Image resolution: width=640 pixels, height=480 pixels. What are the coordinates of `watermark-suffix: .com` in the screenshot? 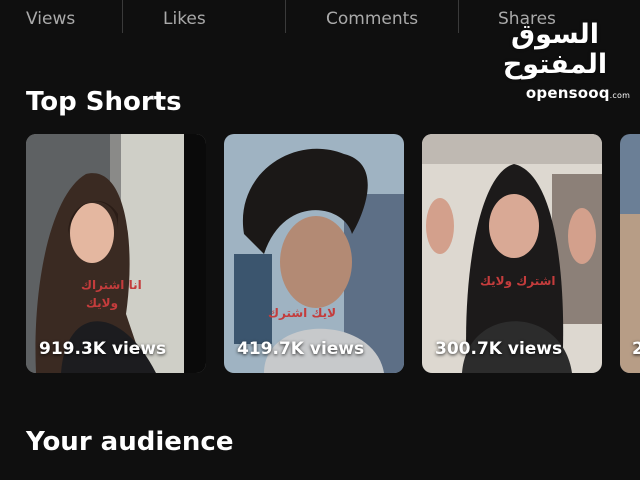 It's located at (620, 95).